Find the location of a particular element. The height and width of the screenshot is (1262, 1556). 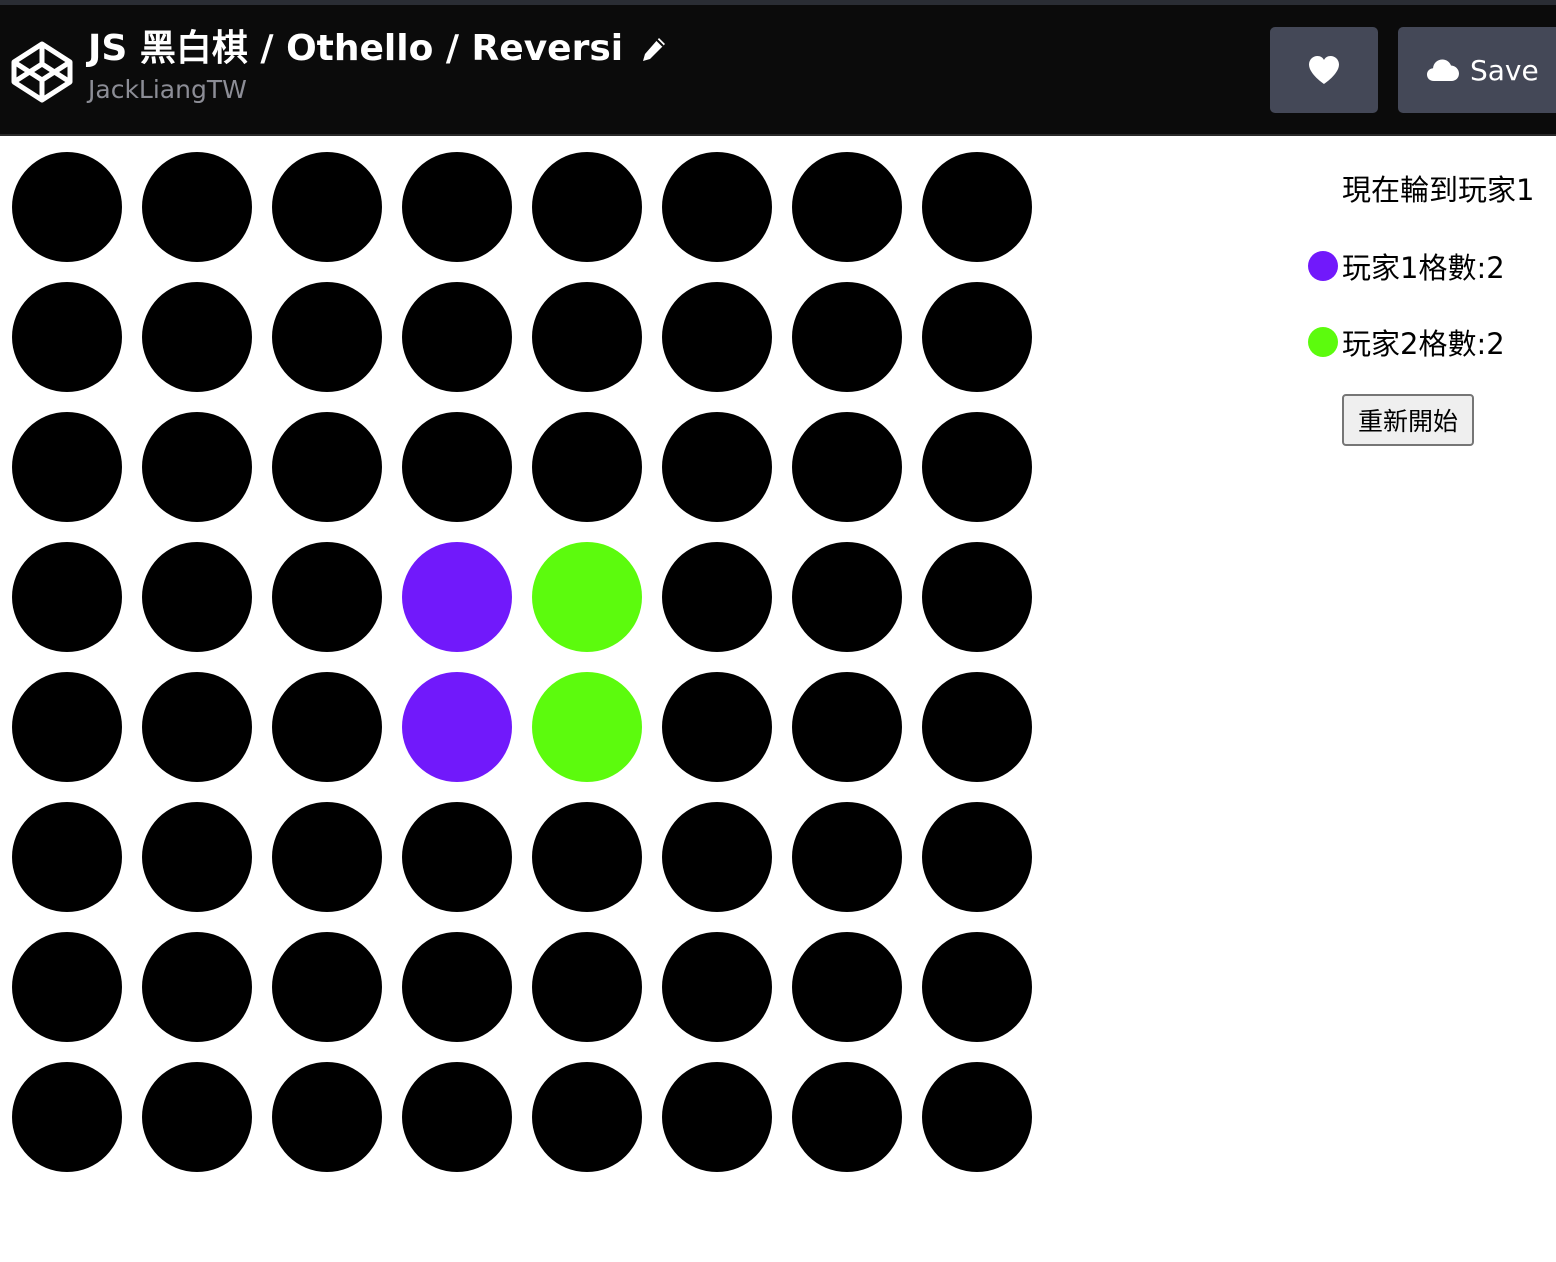

player2-score: 玩家2格數:2 is located at coordinates (1423, 344).